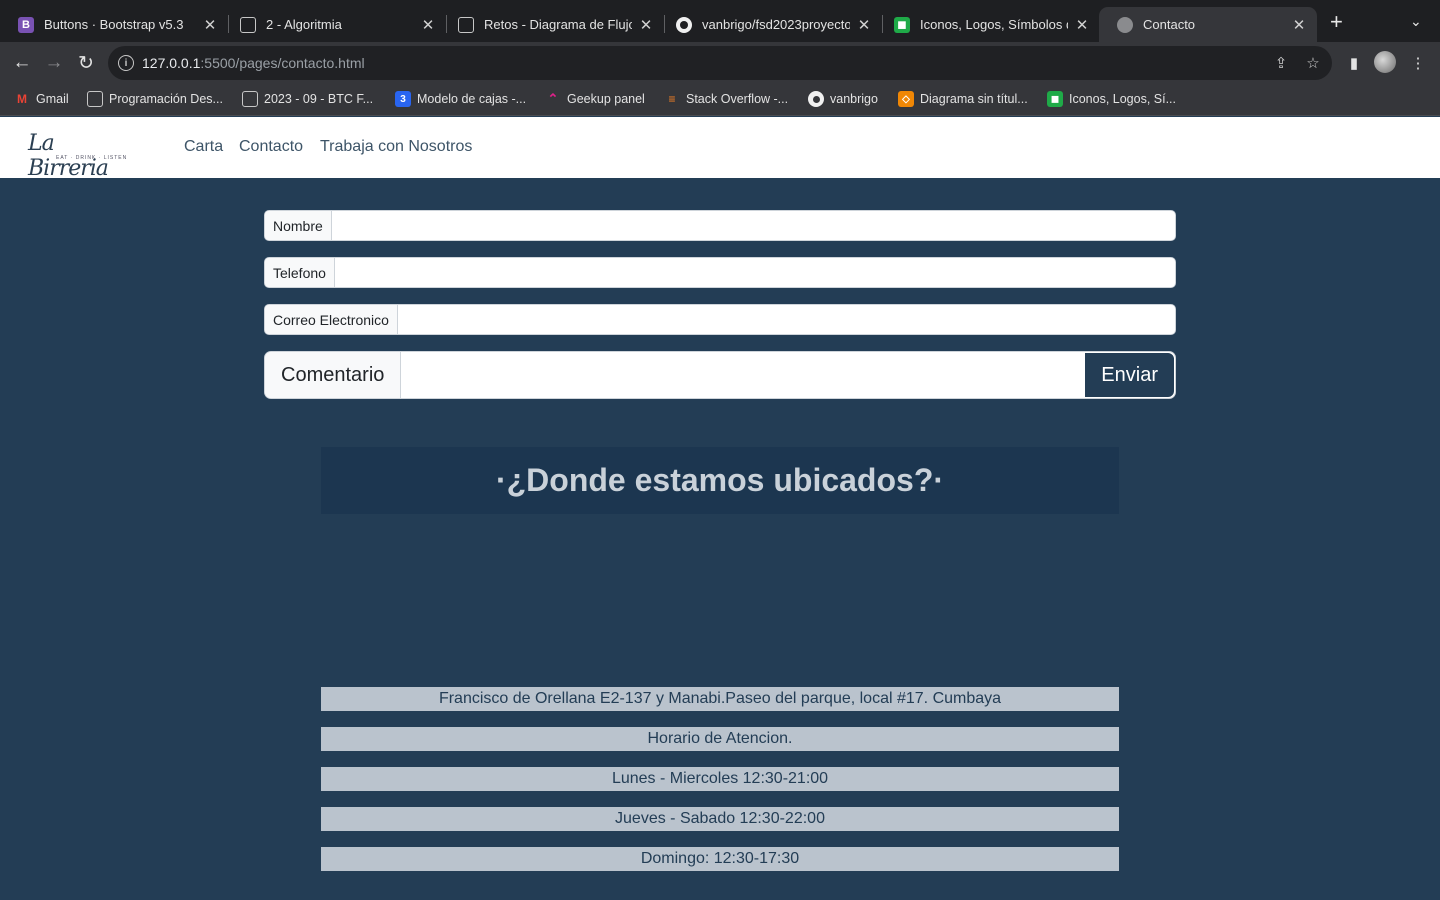  What do you see at coordinates (304, 24) in the screenshot?
I see `tab-title: 2 - Algoritmia` at bounding box center [304, 24].